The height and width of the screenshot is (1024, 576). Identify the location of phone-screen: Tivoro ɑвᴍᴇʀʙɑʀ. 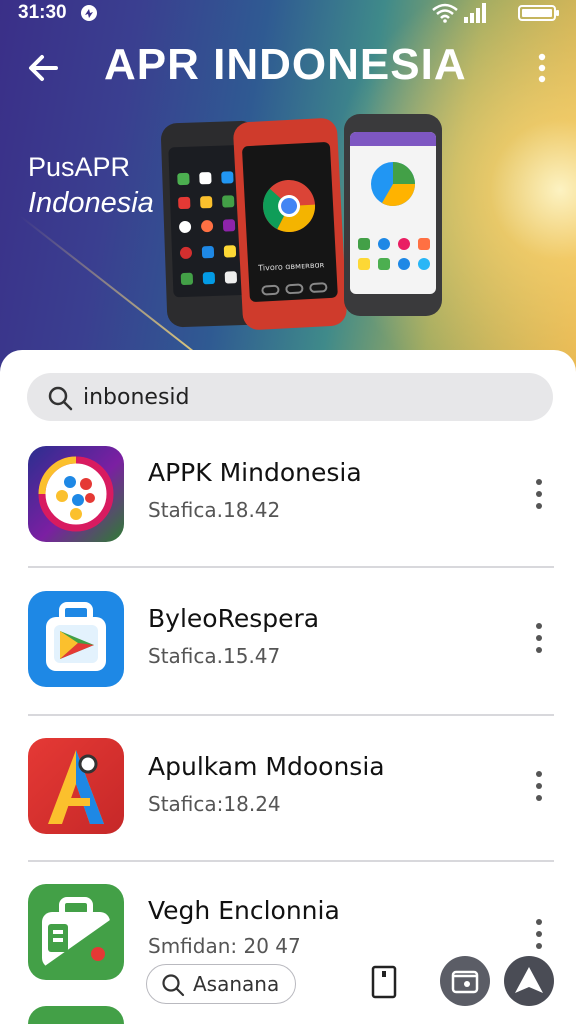
(289, 222).